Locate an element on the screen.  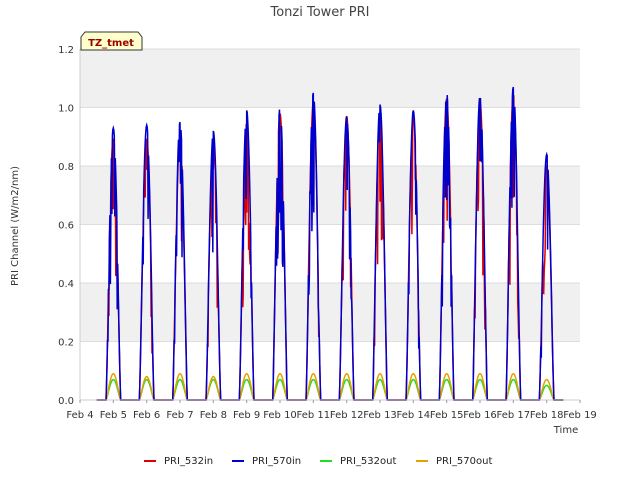
x-tick-label: Feb 14 is located at coordinates (414, 415).